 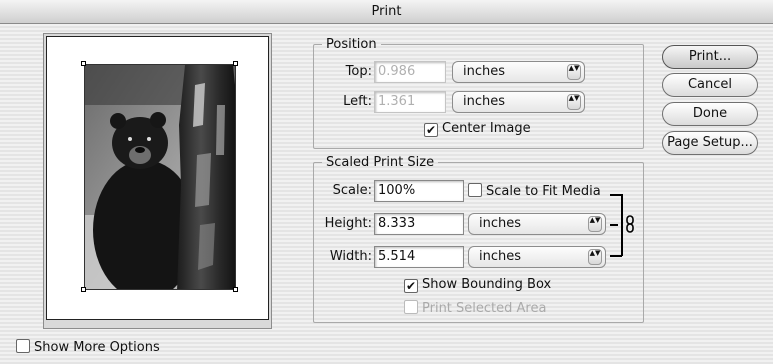 I want to click on link-bracket-bottom, so click(x=616, y=256).